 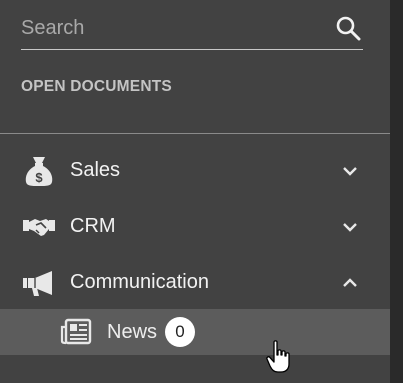 I want to click on open-documents-heading: OPEN DOCUMENTS, so click(x=96, y=86).